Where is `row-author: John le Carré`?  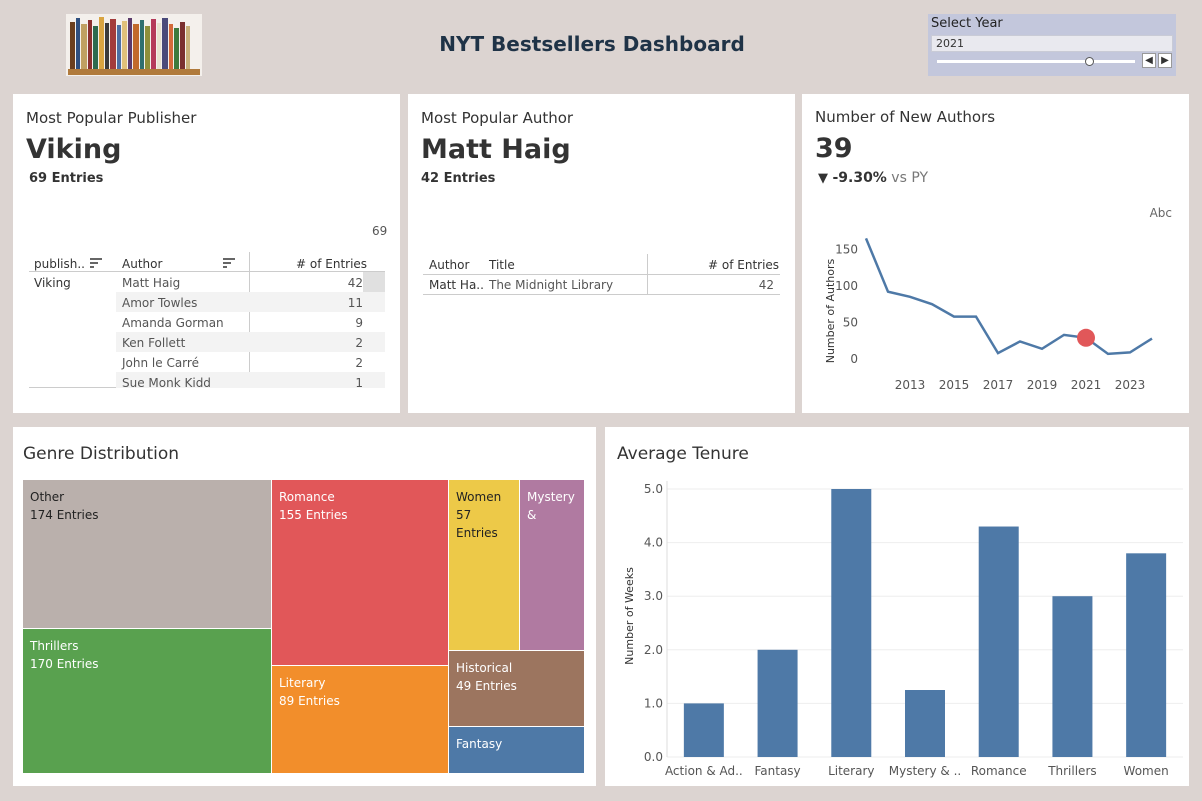 row-author: John le Carré is located at coordinates (160, 363).